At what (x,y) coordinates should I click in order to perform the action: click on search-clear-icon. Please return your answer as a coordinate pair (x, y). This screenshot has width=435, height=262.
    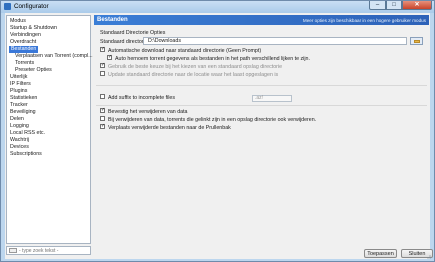
    Looking at the image, I should click on (13, 250).